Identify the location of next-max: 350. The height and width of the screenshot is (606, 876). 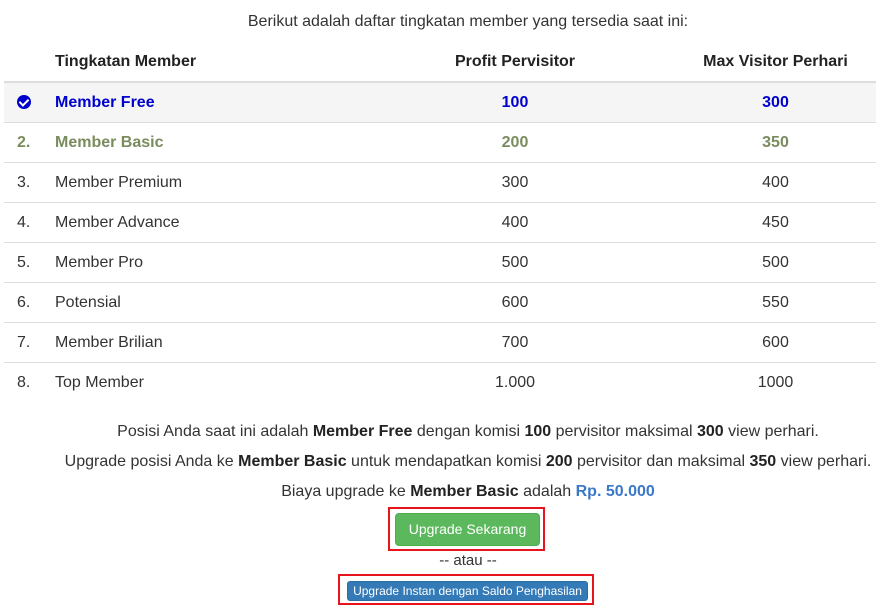
(763, 461).